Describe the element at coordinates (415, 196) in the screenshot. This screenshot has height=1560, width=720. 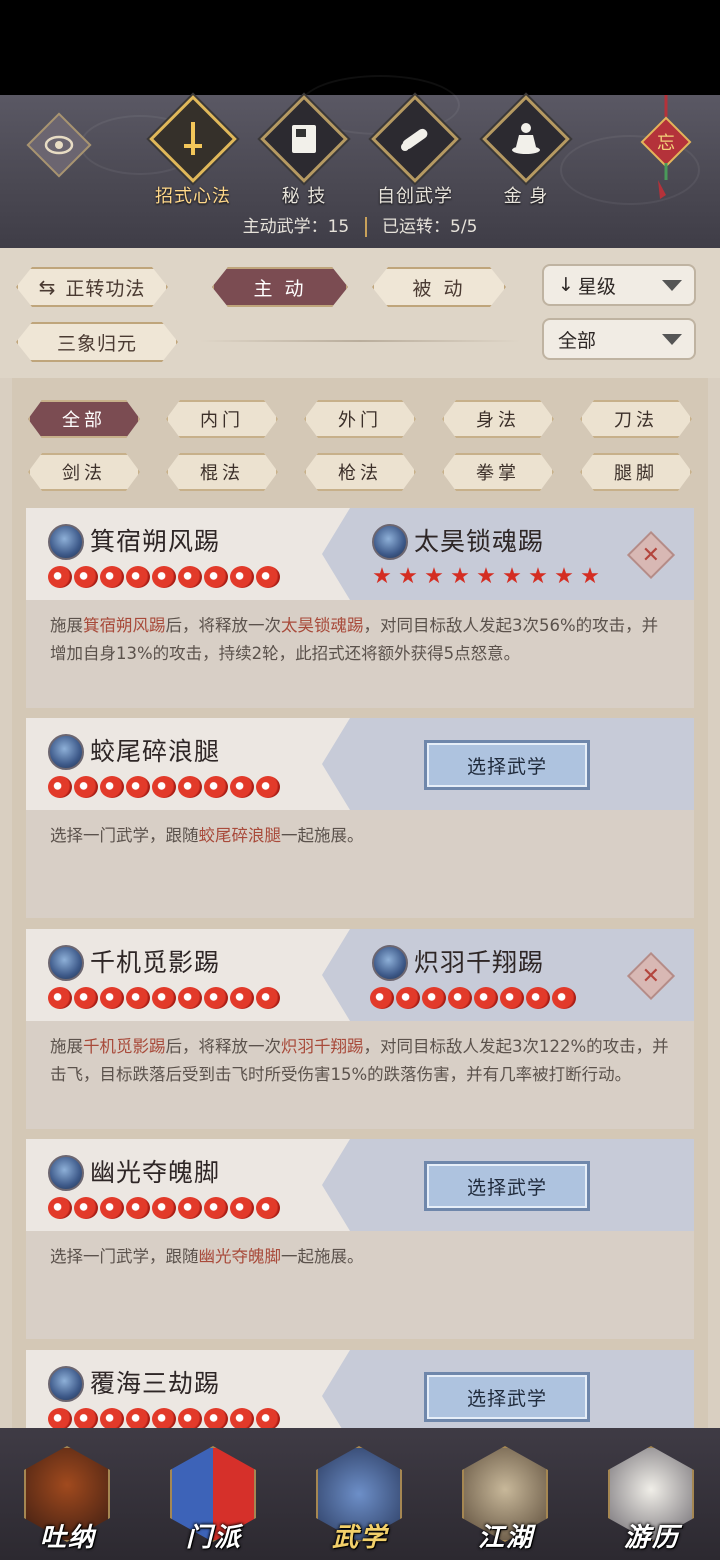
I see `tab-label: 自创武学` at that location.